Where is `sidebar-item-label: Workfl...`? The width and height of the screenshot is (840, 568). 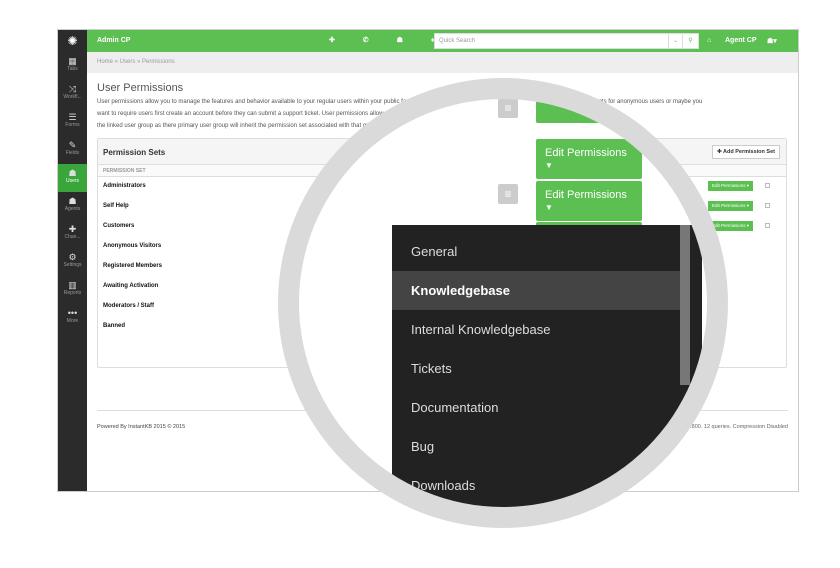 sidebar-item-label: Workfl... is located at coordinates (72, 97).